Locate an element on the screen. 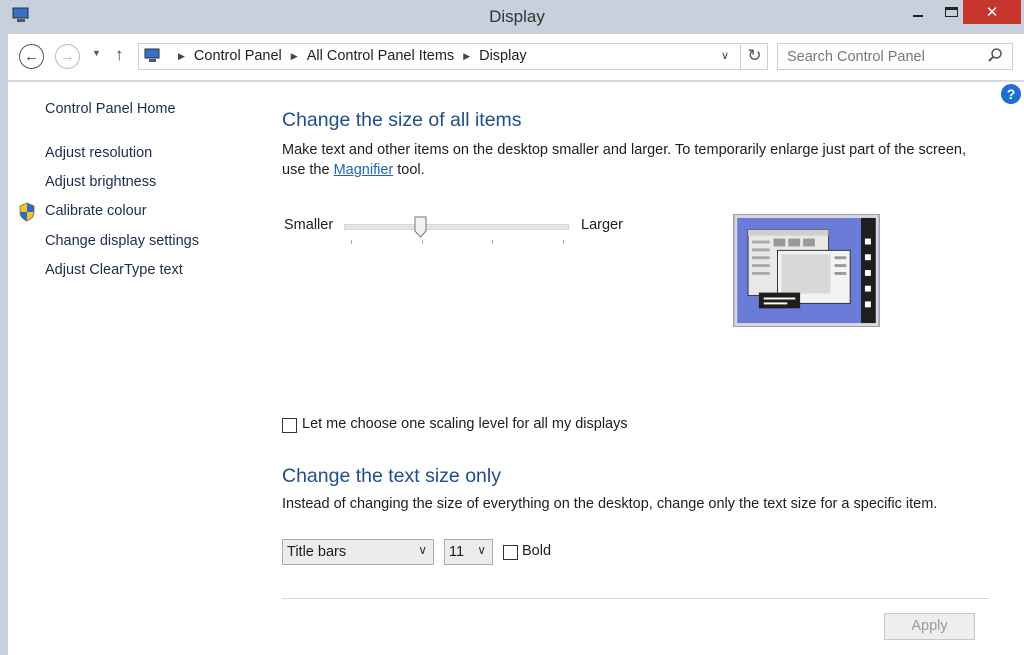  control-panel-icon is located at coordinates (152, 55).